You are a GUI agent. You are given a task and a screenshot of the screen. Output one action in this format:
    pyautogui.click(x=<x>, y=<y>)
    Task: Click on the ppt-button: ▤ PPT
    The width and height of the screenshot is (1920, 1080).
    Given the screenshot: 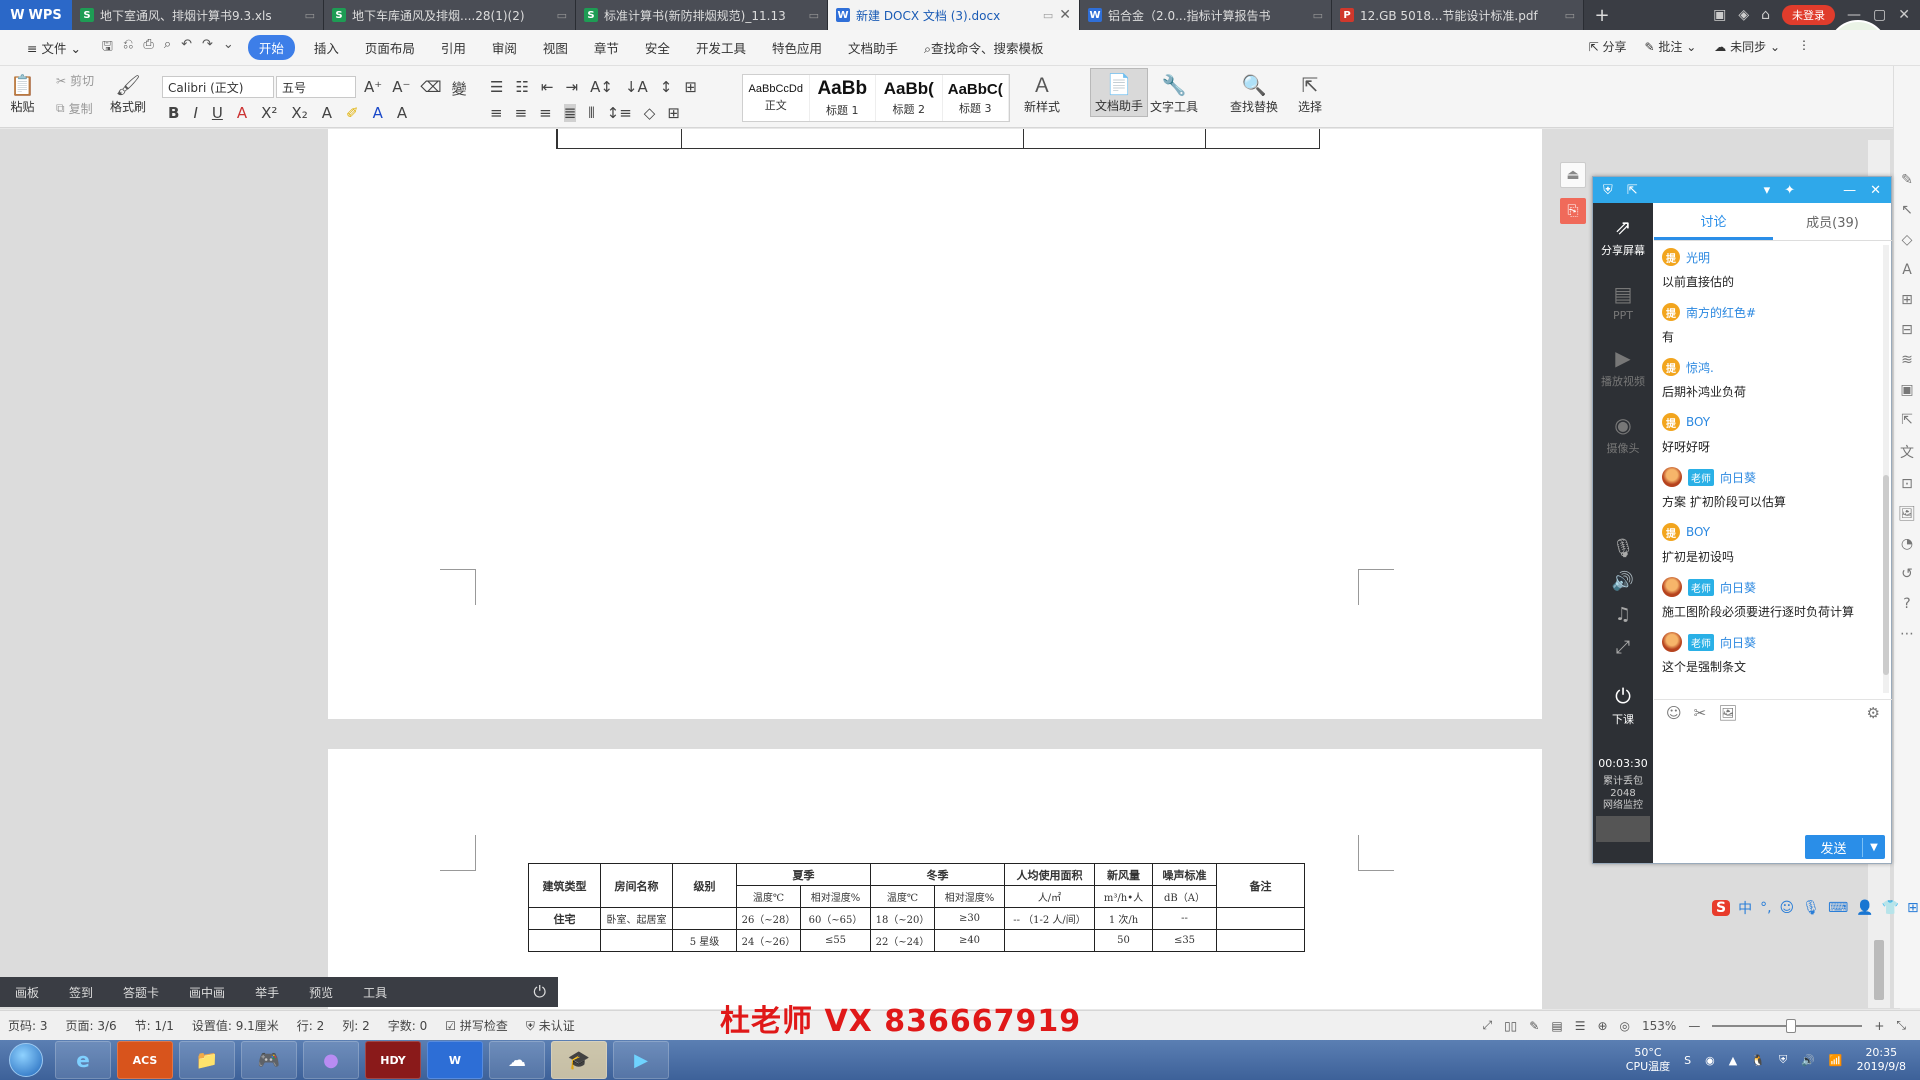 What is the action you would take?
    pyautogui.click(x=1623, y=302)
    